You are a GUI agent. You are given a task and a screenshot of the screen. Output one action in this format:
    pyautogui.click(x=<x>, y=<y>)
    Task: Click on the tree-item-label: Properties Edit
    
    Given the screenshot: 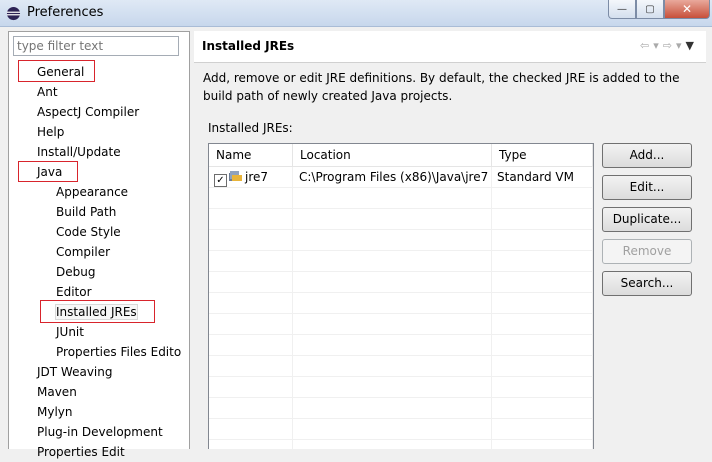 What is the action you would take?
    pyautogui.click(x=81, y=452)
    